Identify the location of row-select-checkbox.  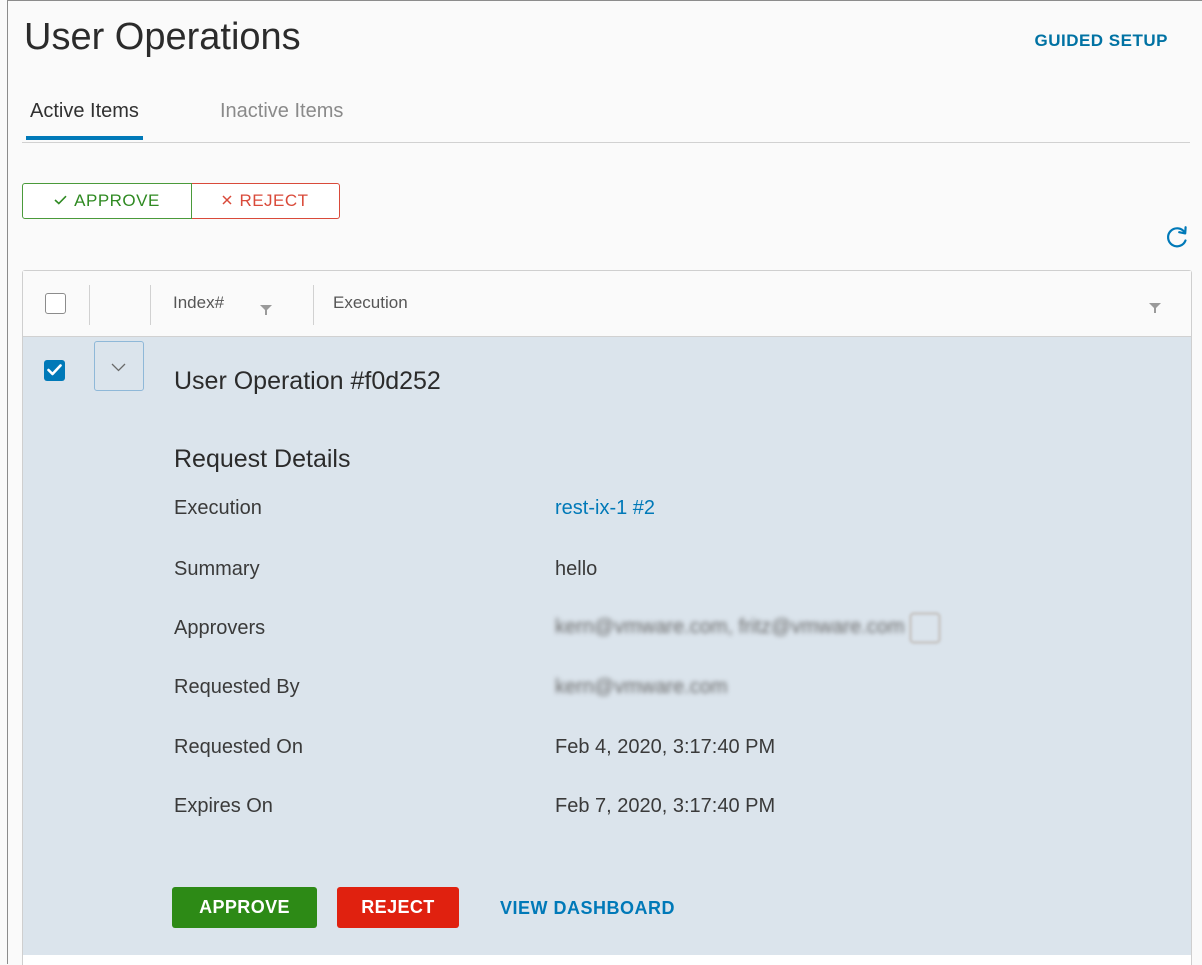
(54, 370).